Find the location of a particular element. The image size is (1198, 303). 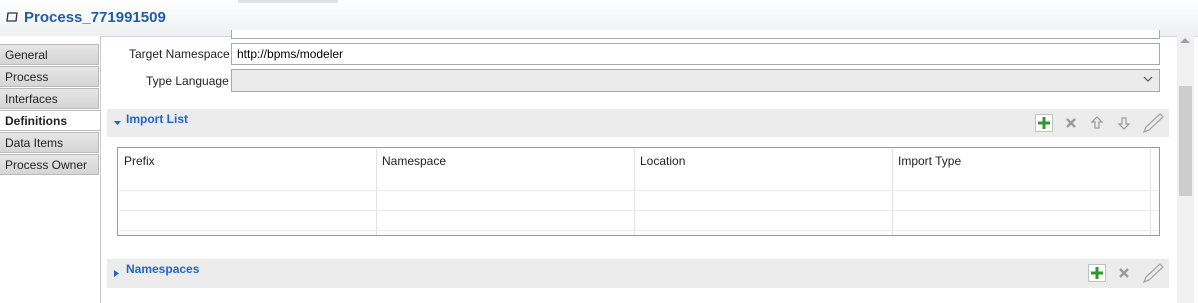

remove-import-button is located at coordinates (1071, 123).